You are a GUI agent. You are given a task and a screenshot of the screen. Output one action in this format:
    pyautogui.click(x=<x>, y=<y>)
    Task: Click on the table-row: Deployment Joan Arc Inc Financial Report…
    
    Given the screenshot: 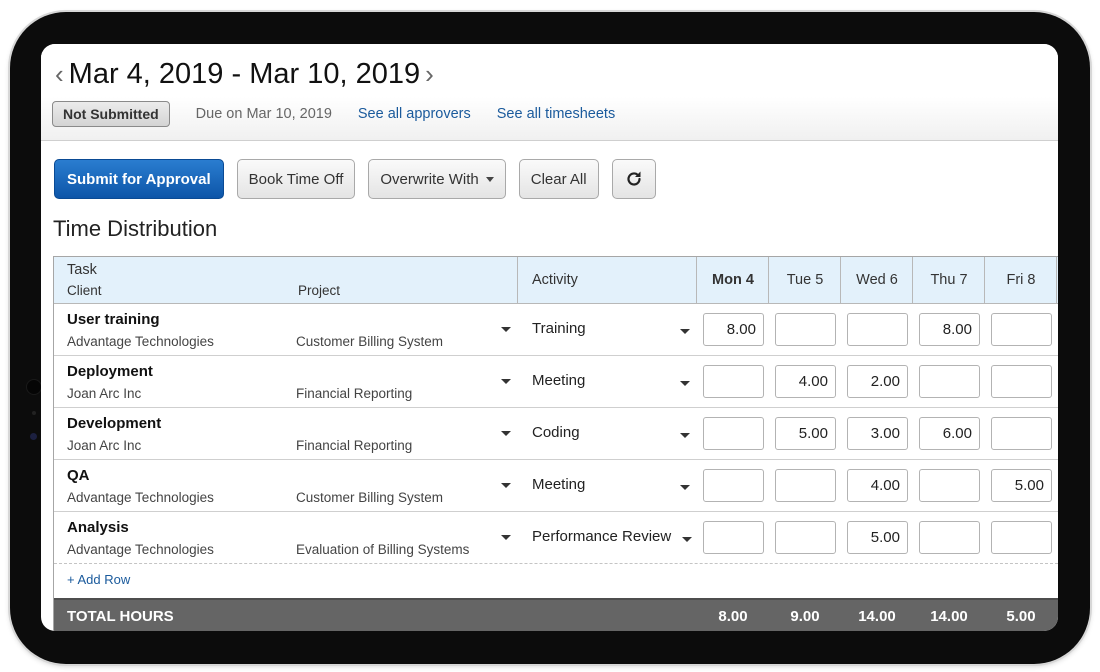 What is the action you would take?
    pyautogui.click(x=556, y=382)
    